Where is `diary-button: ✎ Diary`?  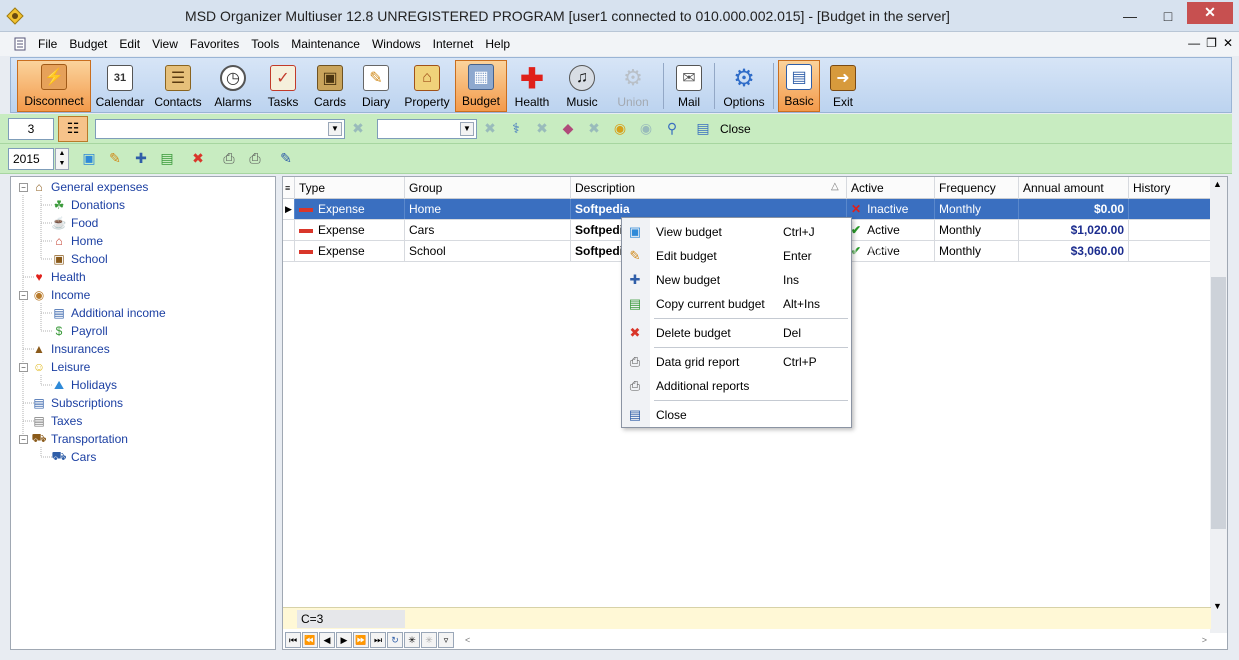 diary-button: ✎ Diary is located at coordinates (376, 86).